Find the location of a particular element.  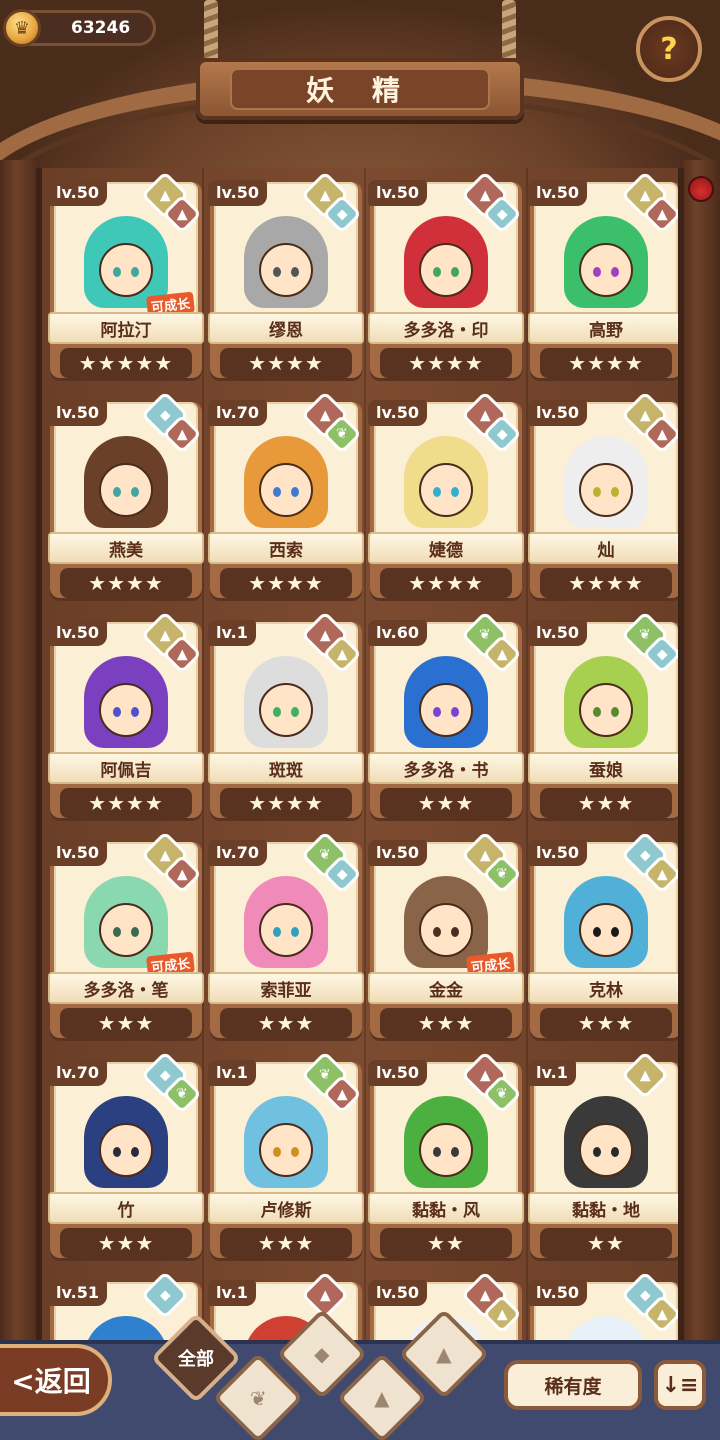

left-pillar is located at coordinates (20, 760).